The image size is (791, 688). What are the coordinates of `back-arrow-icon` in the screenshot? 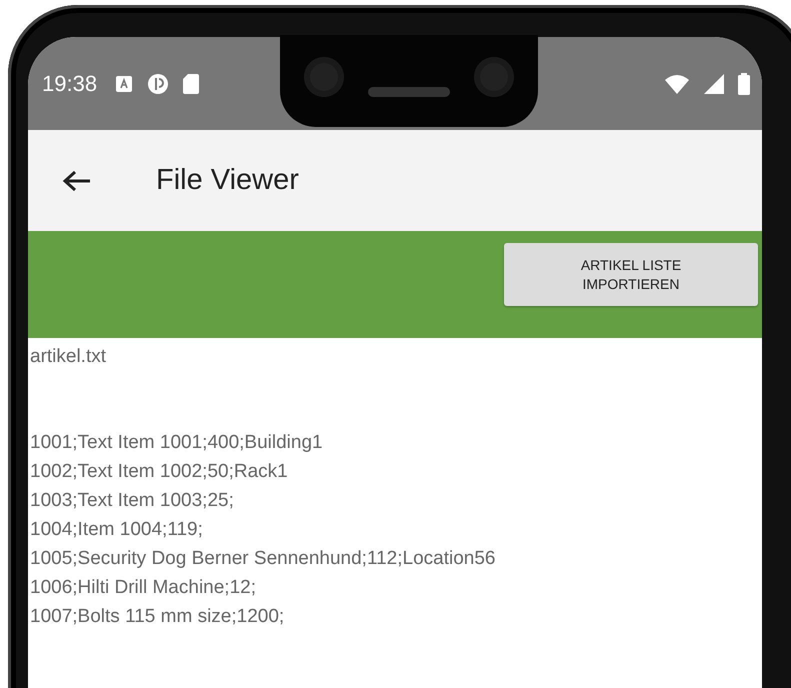 It's located at (77, 180).